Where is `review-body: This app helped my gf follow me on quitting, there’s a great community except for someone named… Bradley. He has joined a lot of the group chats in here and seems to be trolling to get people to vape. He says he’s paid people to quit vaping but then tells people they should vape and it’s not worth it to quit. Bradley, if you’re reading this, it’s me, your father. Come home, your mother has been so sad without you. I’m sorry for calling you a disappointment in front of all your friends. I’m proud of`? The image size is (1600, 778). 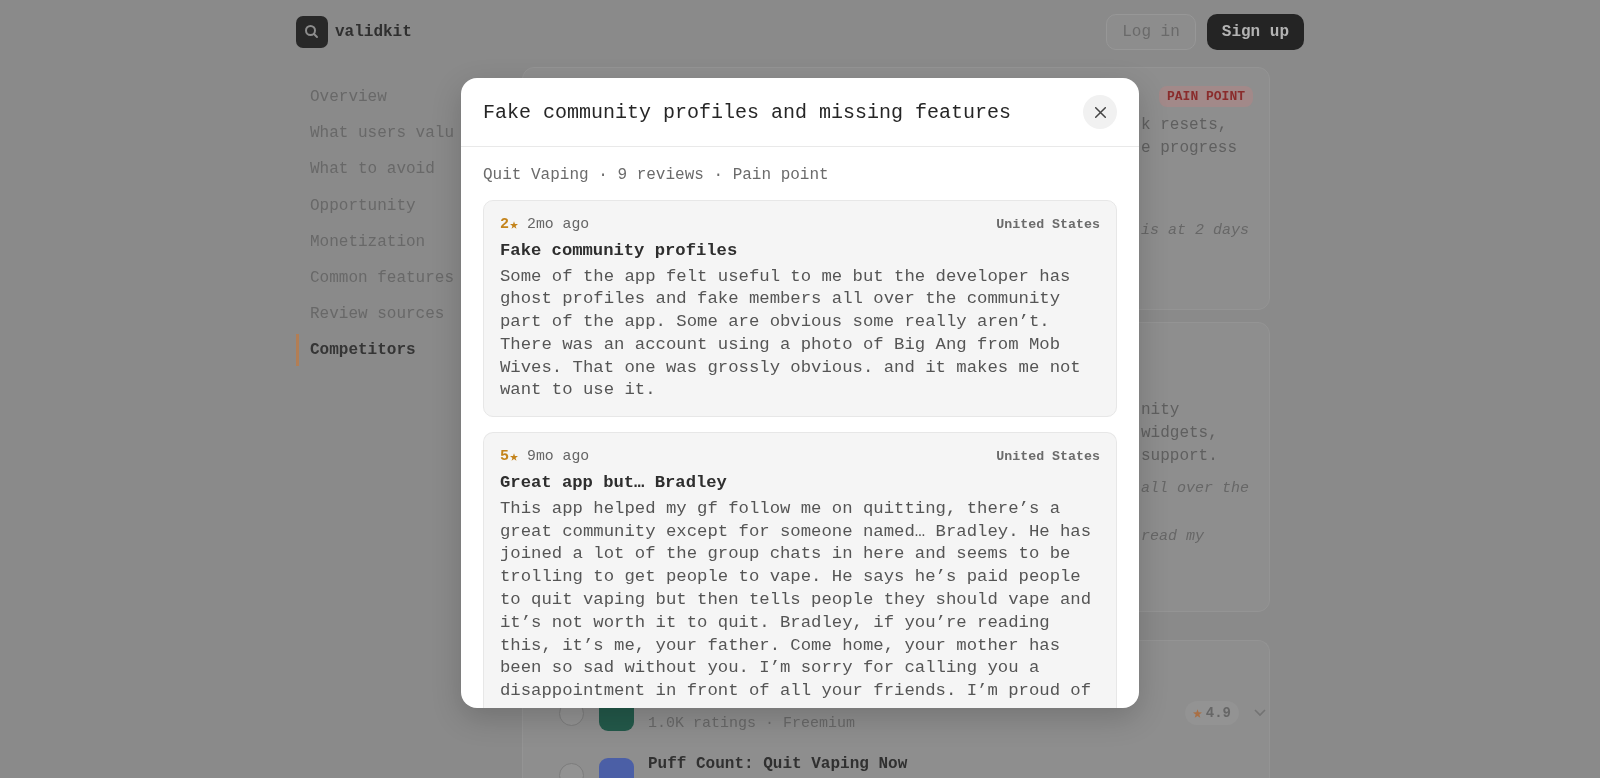 review-body: This app helped my gf follow me on quitting, there’s a great community except for someone named… Bradley. He has joined a lot of the group chats in here and seems to be trolling to get people to vape. He says he’s paid people to quit vaping but then tells people they should vape and it’s not worth it to quit. Bradley, if you’re reading this, it’s me, your father. Come home, your mother has been so sad without you. I’m sorry for calling you a disappointment in front of all your friends. I’m proud of is located at coordinates (796, 600).